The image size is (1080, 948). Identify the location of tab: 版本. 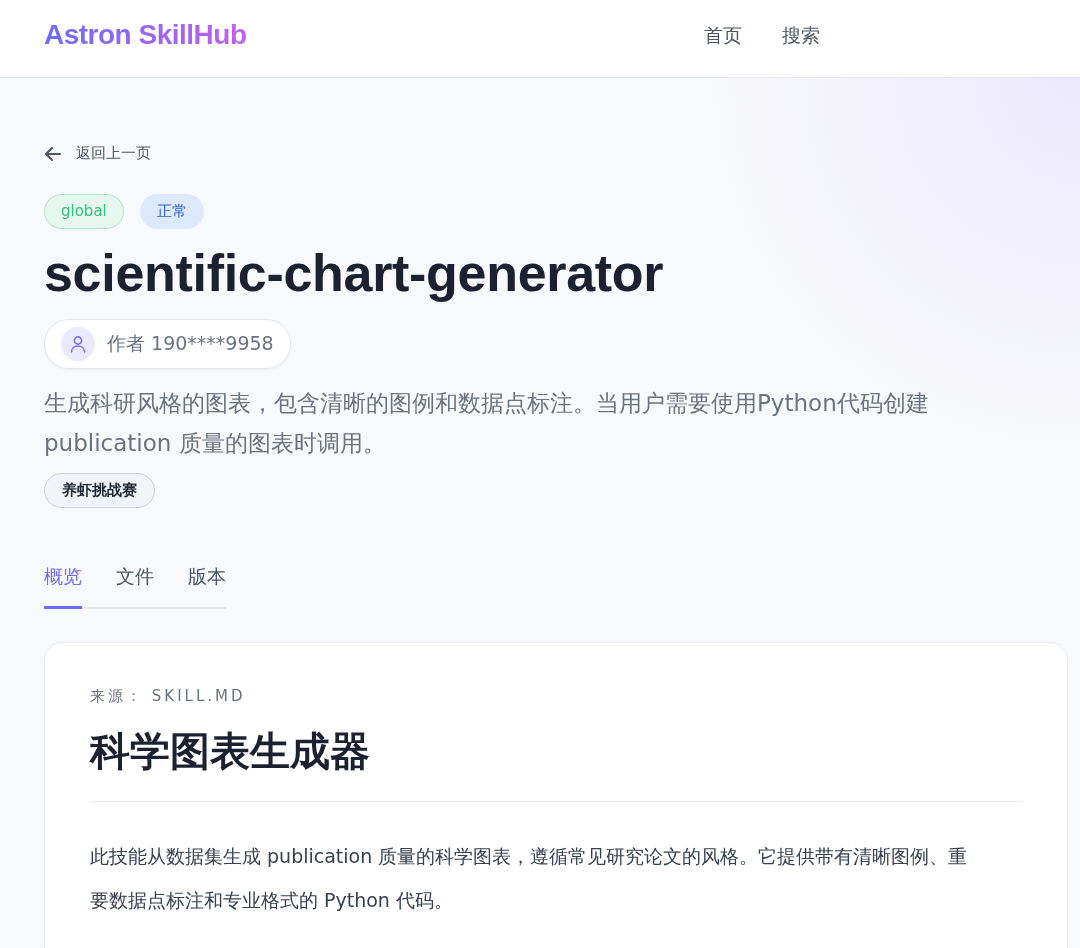
(207, 586).